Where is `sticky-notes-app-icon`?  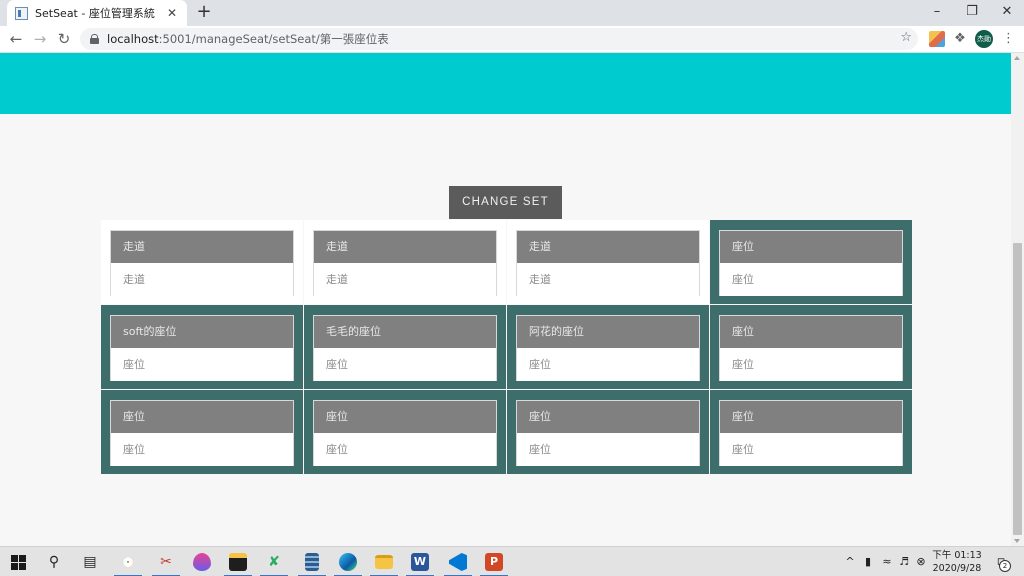
sticky-notes-app-icon is located at coordinates (238, 561).